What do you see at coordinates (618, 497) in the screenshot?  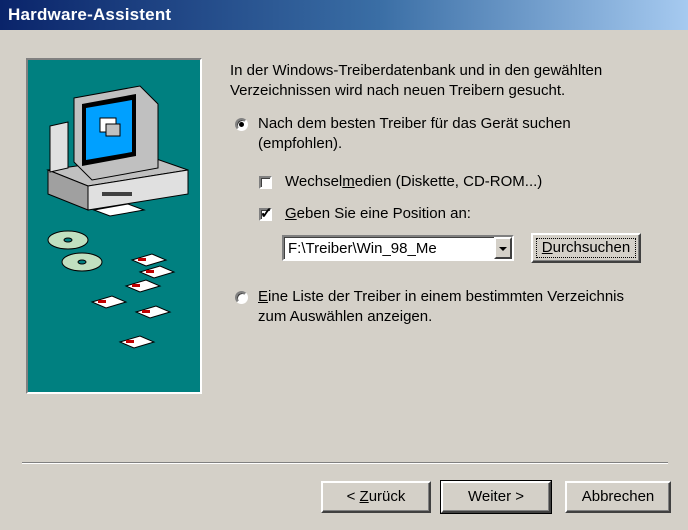 I see `cancel-button: Abbrechen` at bounding box center [618, 497].